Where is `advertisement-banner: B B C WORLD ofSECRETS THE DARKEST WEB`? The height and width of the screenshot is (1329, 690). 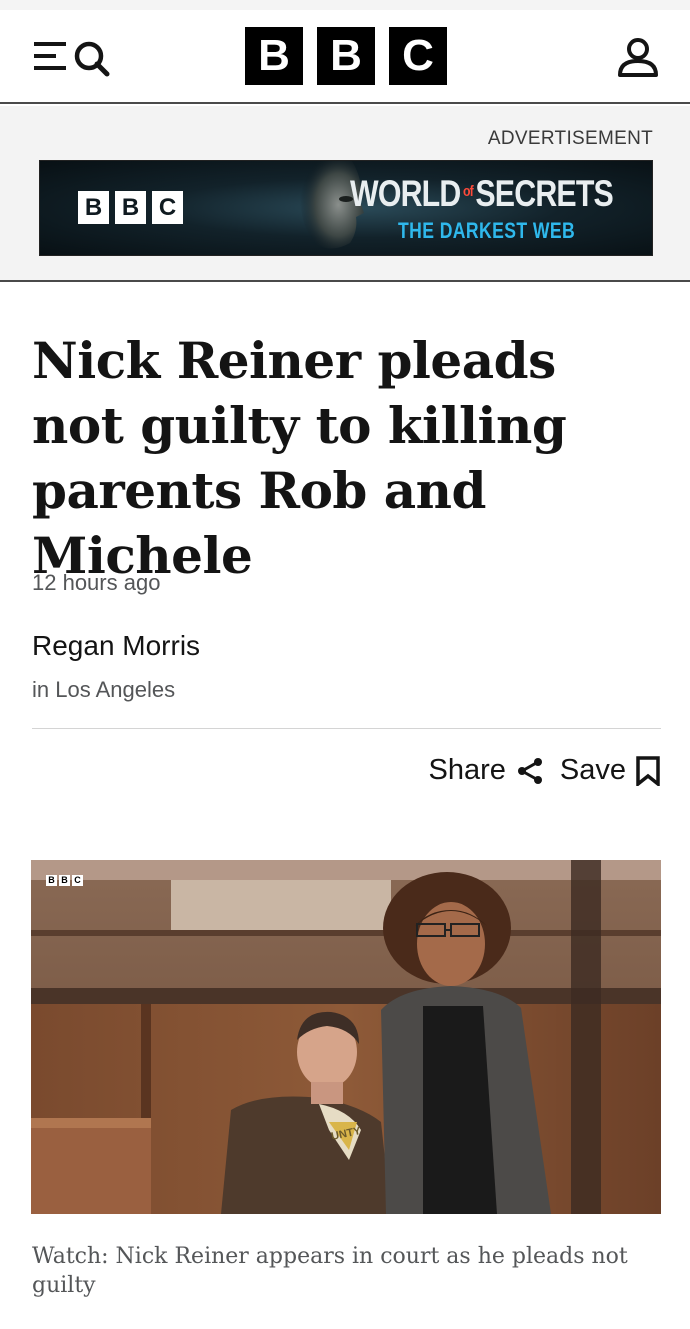 advertisement-banner: B B C WORLD ofSECRETS THE DARKEST WEB is located at coordinates (346, 208).